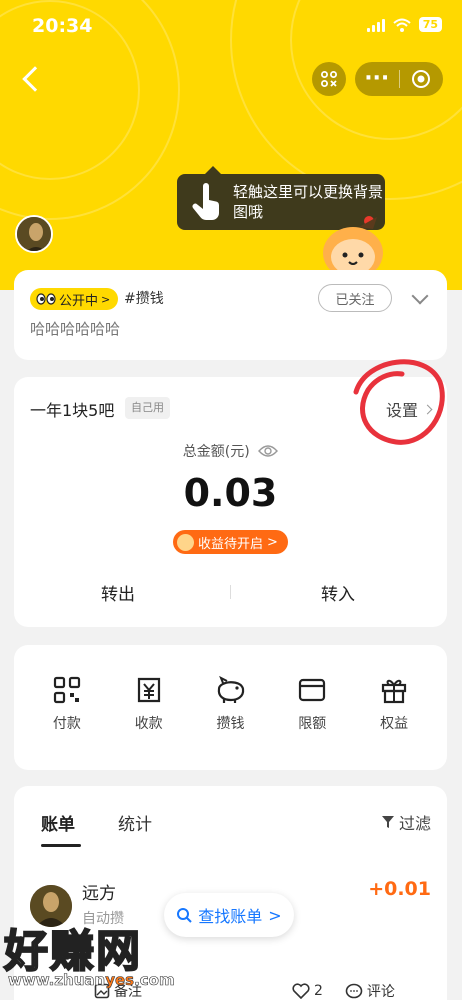 Image resolution: width=462 pixels, height=1000 pixels. What do you see at coordinates (230, 592) in the screenshot?
I see `divider` at bounding box center [230, 592].